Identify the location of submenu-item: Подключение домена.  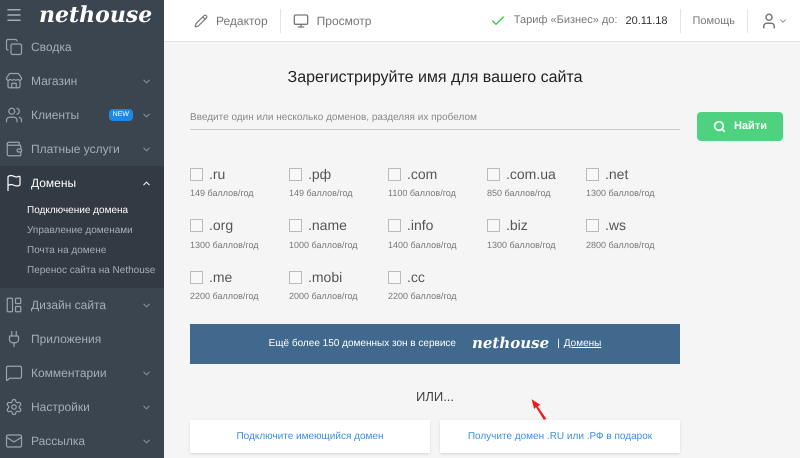
(82, 210).